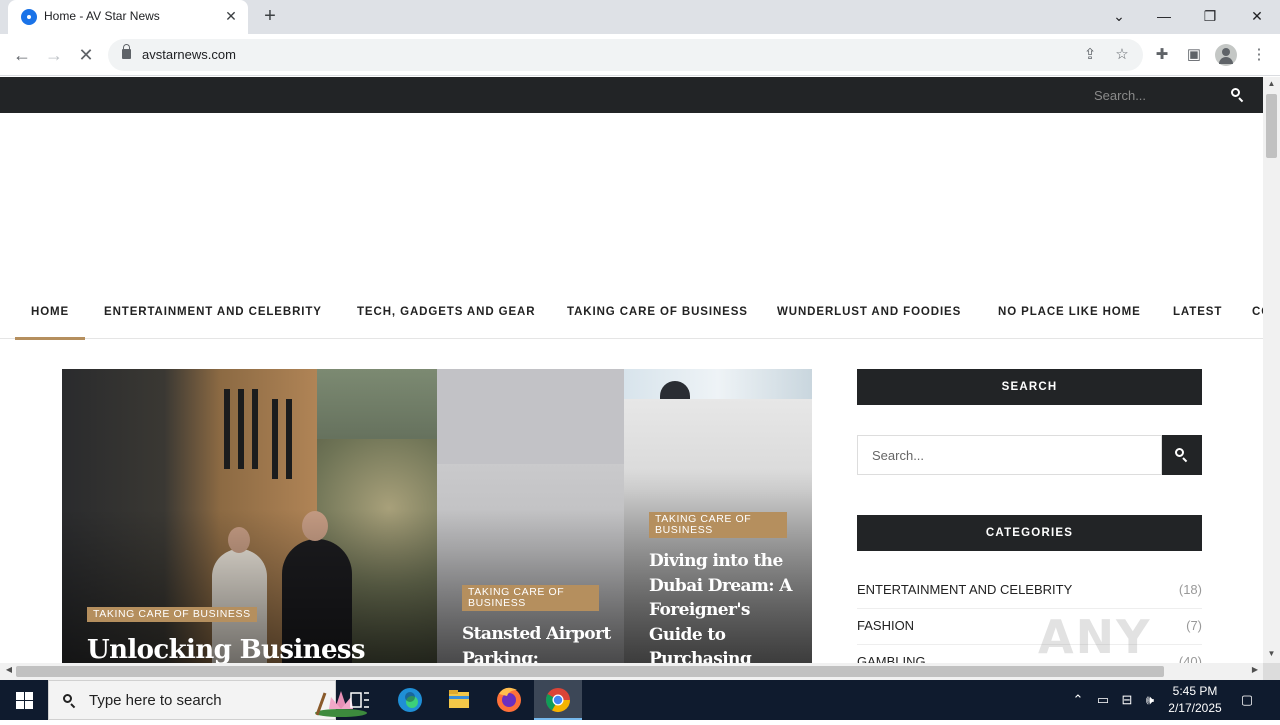 This screenshot has width=1280, height=725. Describe the element at coordinates (657, 314) in the screenshot. I see `nav-item-business: TAKING CARE OF BUSINESS` at that location.